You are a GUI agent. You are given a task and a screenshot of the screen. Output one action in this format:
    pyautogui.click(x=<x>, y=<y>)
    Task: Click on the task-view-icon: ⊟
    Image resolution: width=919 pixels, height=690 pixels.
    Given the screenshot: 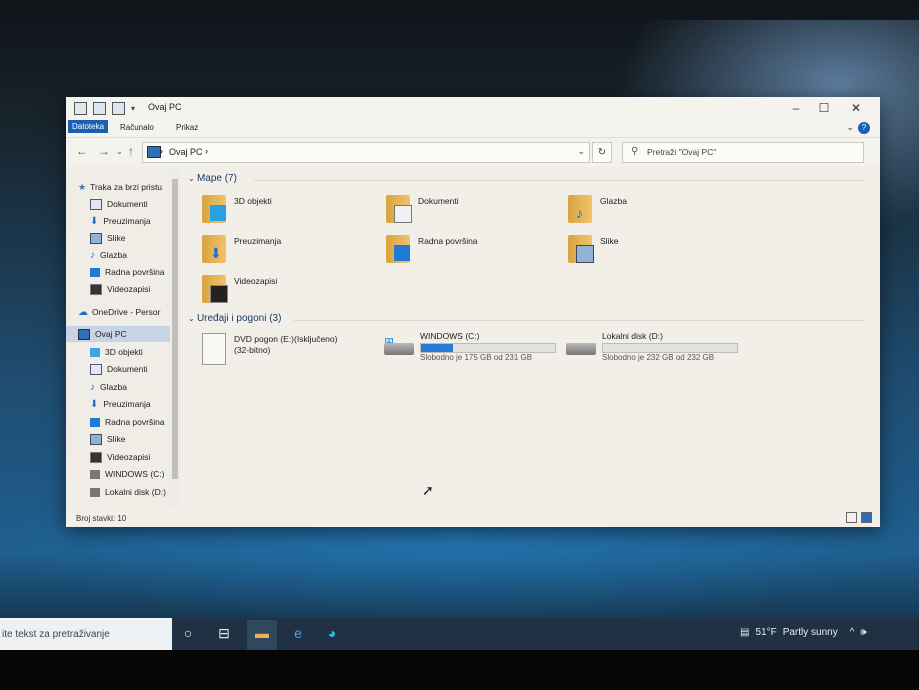 What is the action you would take?
    pyautogui.click(x=224, y=633)
    